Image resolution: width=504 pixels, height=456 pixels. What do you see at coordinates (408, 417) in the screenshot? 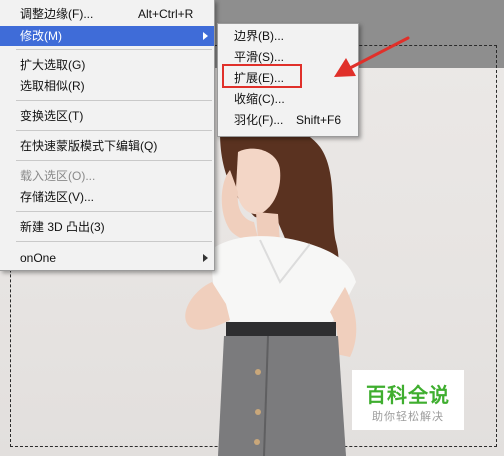
I see `watermark-subtitle: 助你轻松解决` at bounding box center [408, 417].